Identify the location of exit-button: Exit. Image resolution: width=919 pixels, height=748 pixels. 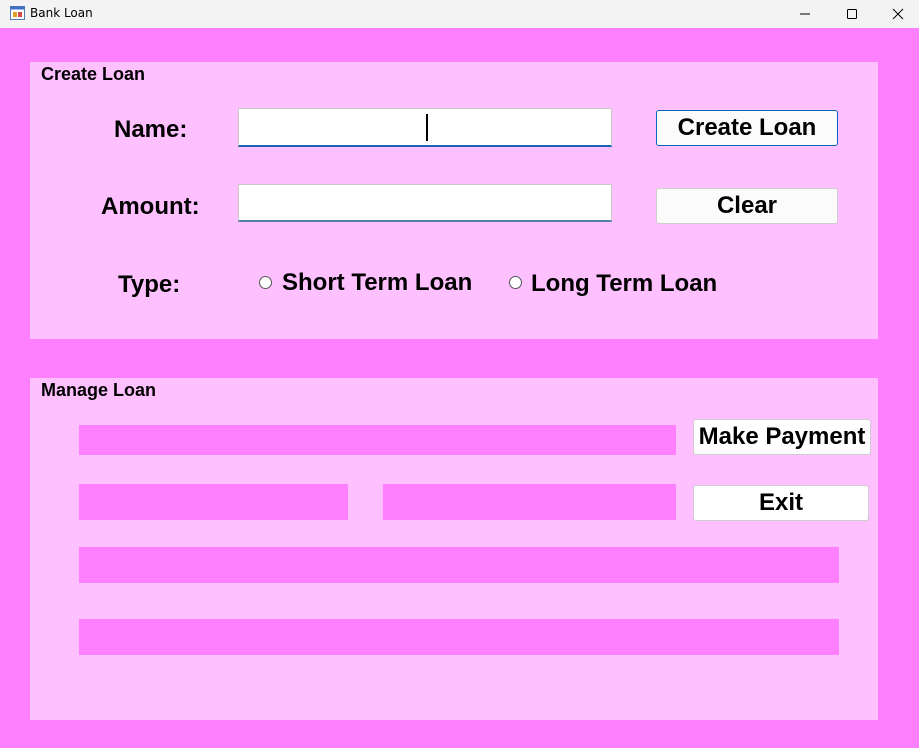
(781, 503).